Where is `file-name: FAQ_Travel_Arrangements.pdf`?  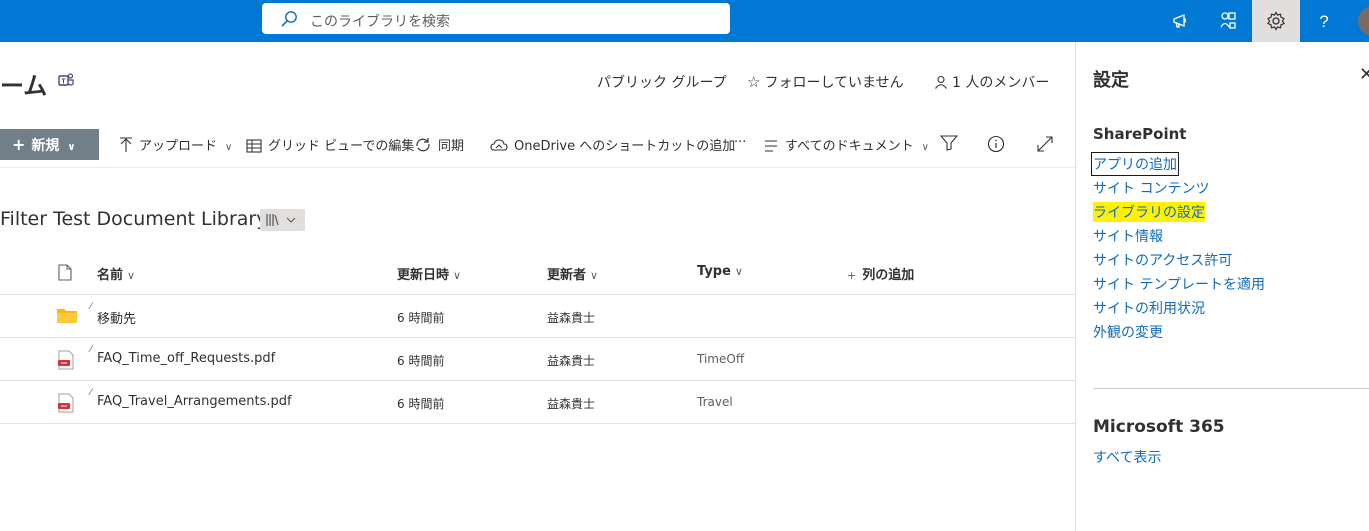
file-name: FAQ_Travel_Arrangements.pdf is located at coordinates (194, 401).